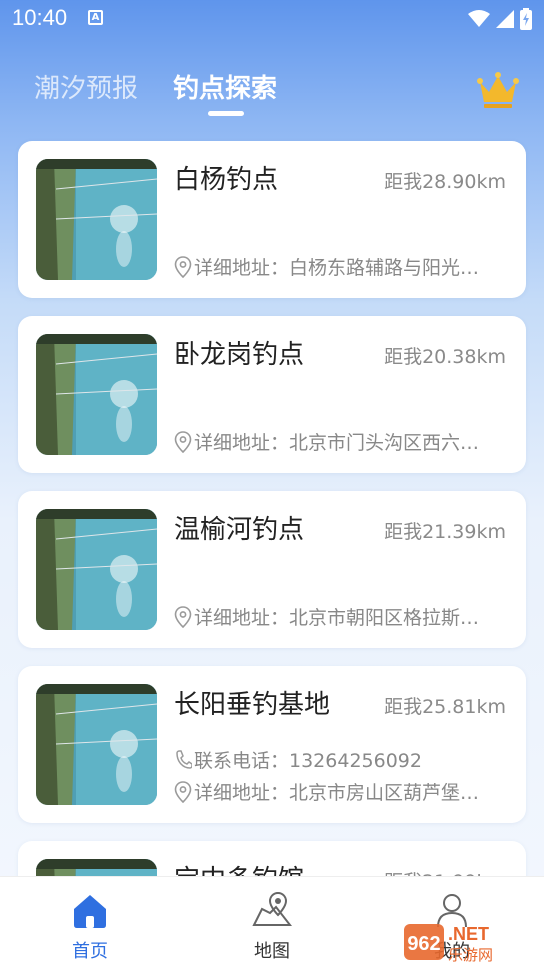 The image size is (544, 968). Describe the element at coordinates (445, 182) in the screenshot. I see `spot-distance: 距我28.90km` at that location.